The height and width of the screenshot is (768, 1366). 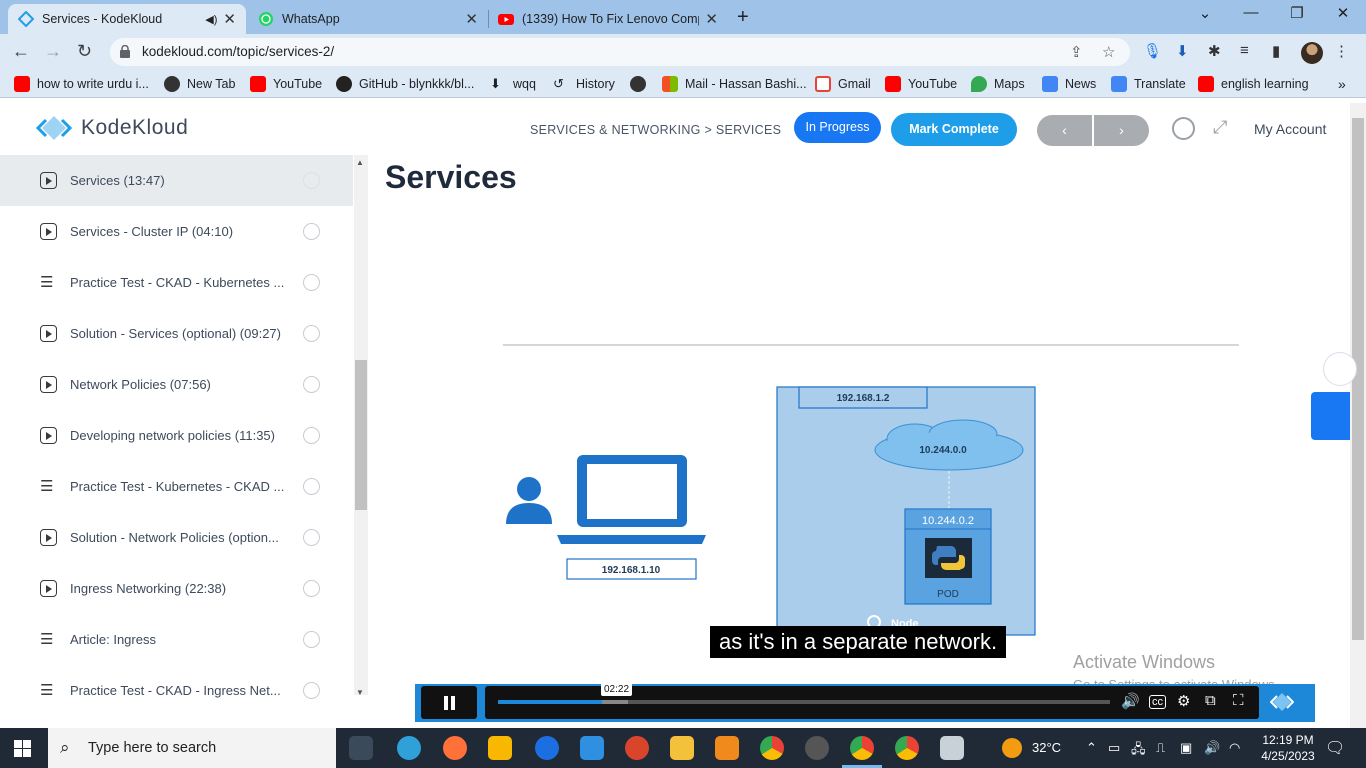 I want to click on tab-kodekloud: Services - KodeKloud ◀) ✕, so click(x=127, y=19).